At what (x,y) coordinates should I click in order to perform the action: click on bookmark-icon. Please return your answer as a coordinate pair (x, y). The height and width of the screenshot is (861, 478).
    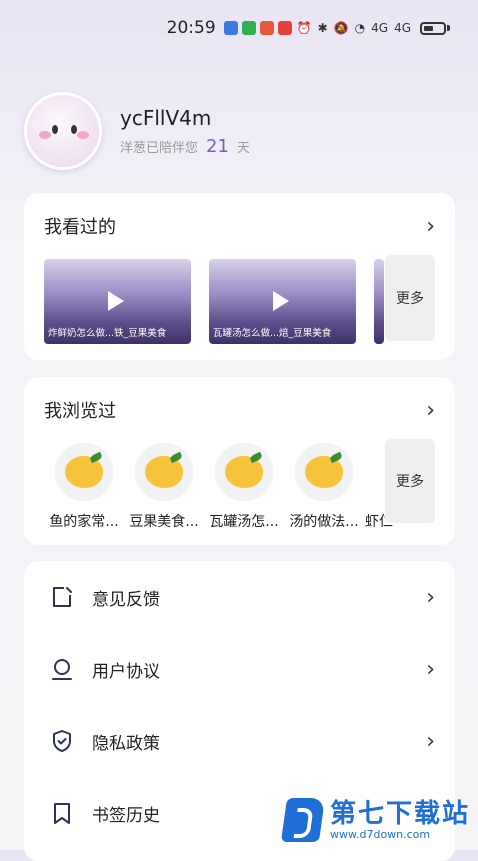
    Looking at the image, I should click on (62, 813).